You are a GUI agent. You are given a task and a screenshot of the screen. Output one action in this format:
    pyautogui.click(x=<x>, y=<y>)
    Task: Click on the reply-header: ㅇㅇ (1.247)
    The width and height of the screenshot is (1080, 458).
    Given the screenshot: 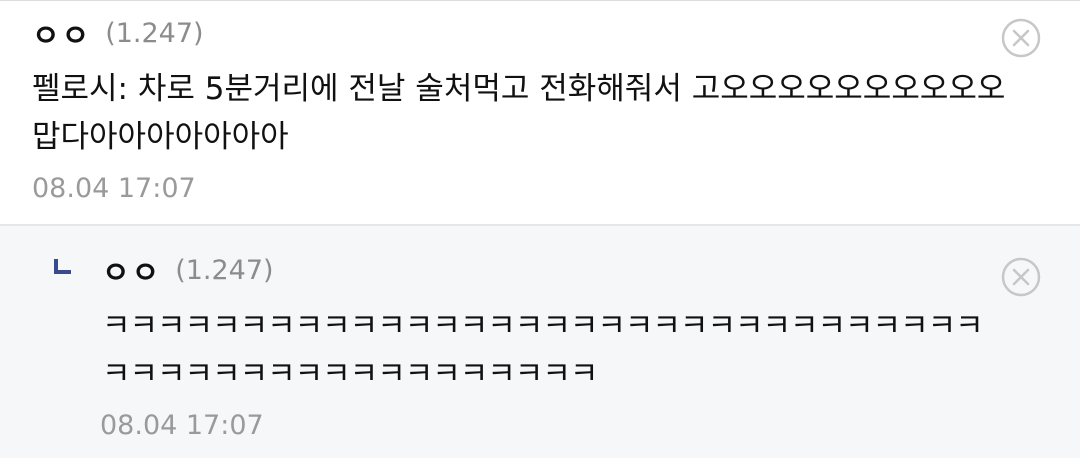 What is the action you would take?
    pyautogui.click(x=188, y=270)
    